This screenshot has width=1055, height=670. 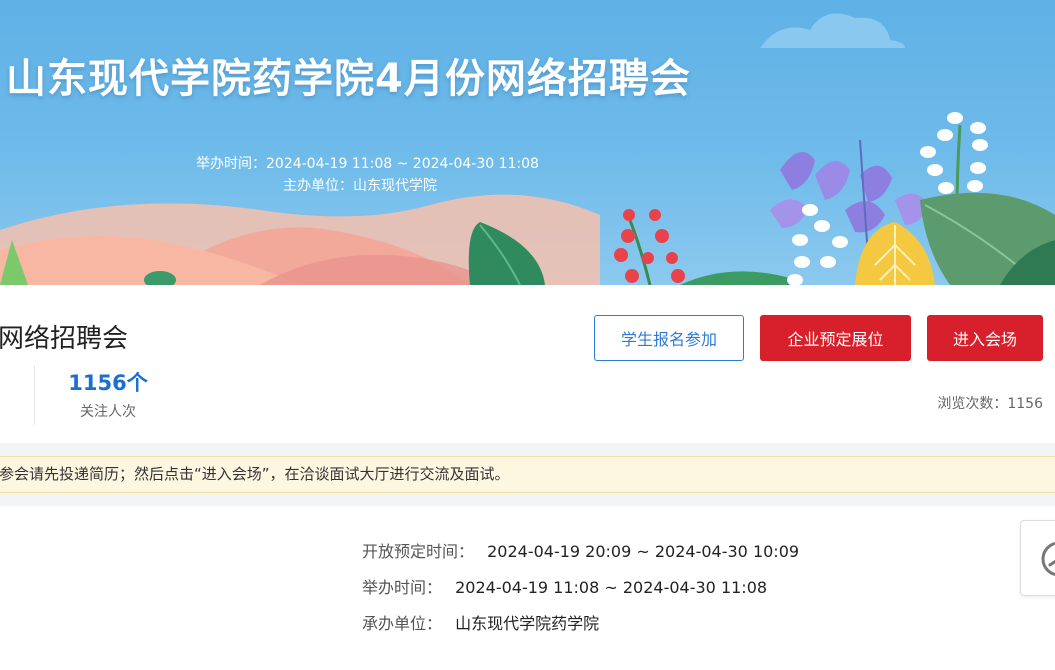 I want to click on company-booth-button: 企业预定展位, so click(x=835, y=338).